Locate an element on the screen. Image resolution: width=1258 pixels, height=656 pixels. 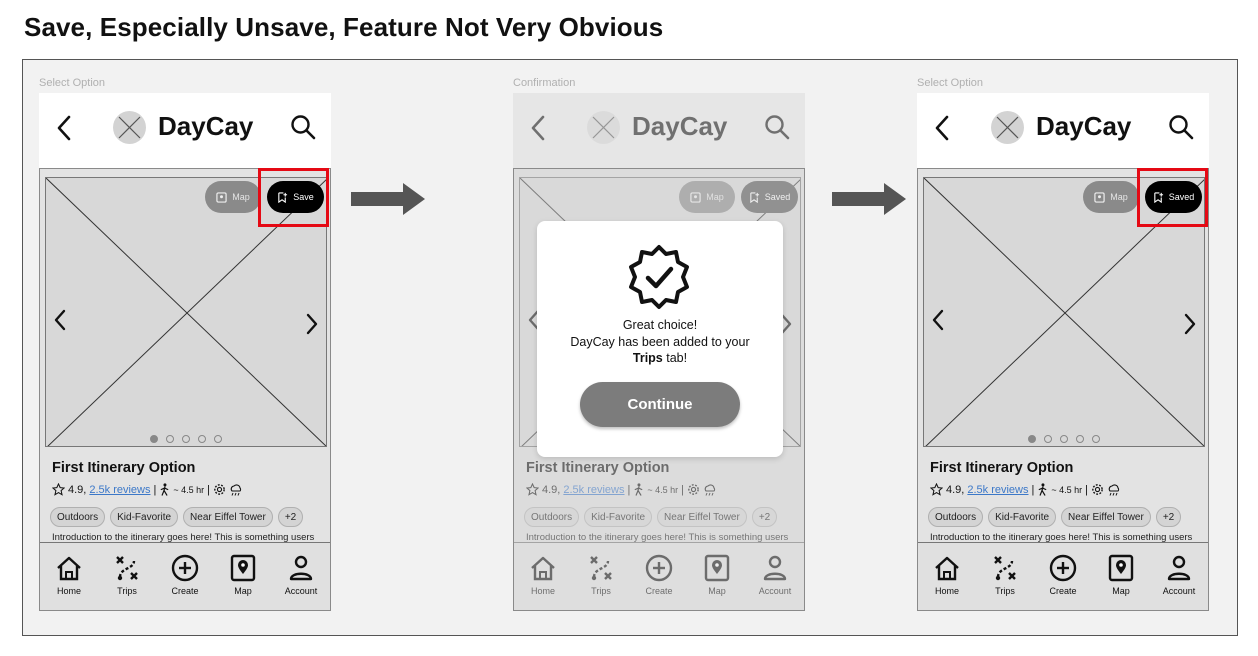
verified-badge-icon is located at coordinates (659, 277).